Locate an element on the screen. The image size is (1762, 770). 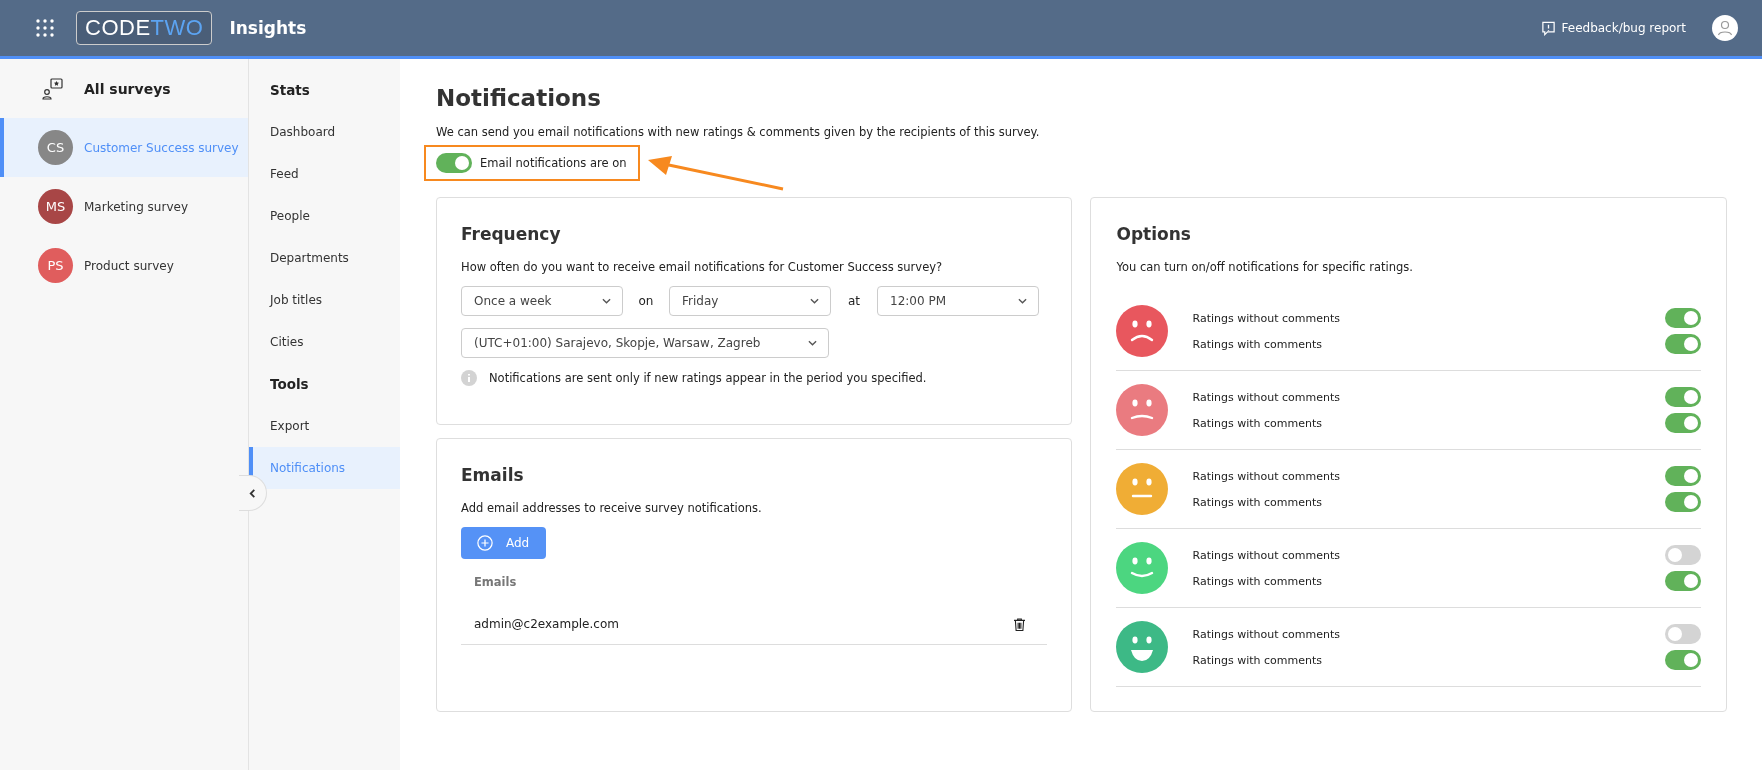
nav-heading: Stats is located at coordinates (290, 90).